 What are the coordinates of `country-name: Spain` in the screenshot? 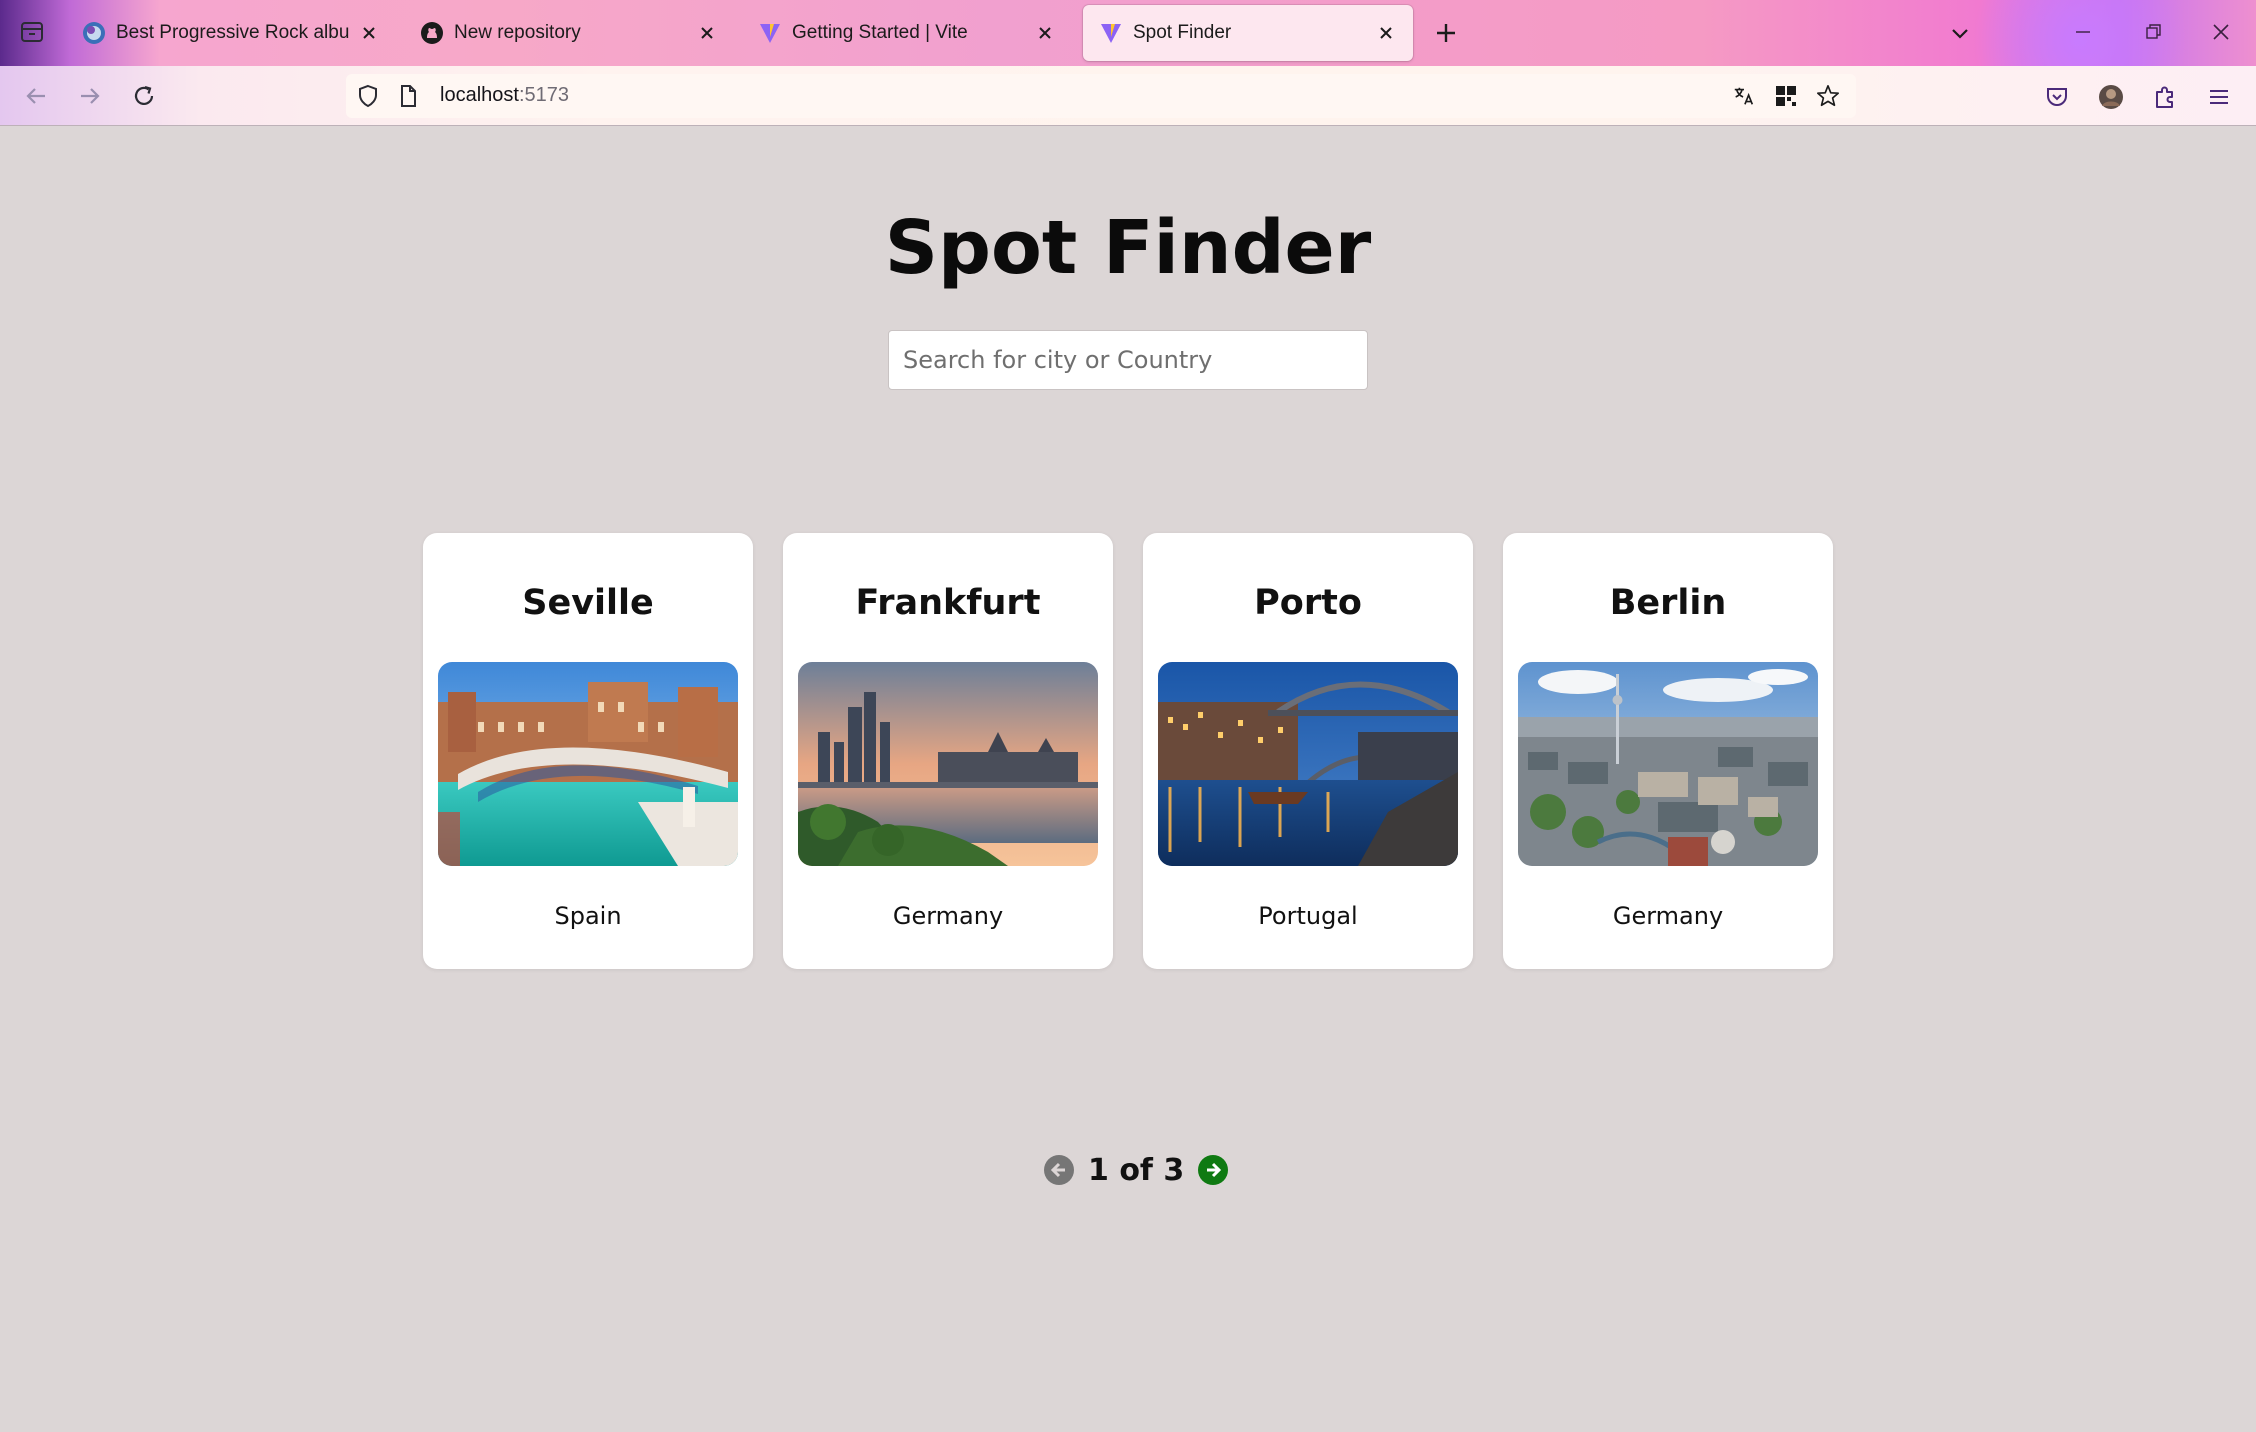 It's located at (588, 916).